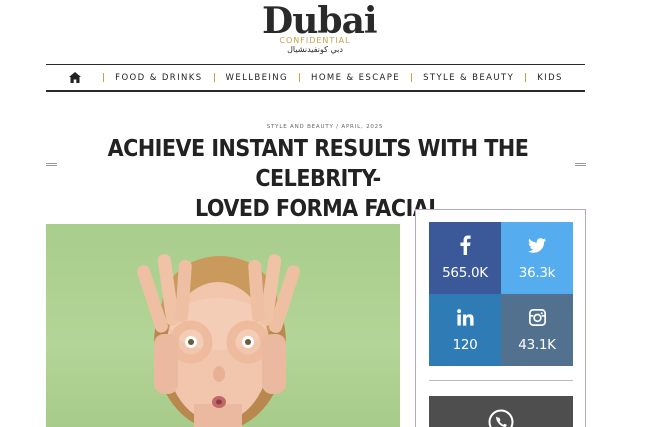 The height and width of the screenshot is (427, 650). Describe the element at coordinates (550, 78) in the screenshot. I see `nav-item-kids: KIDS` at that location.